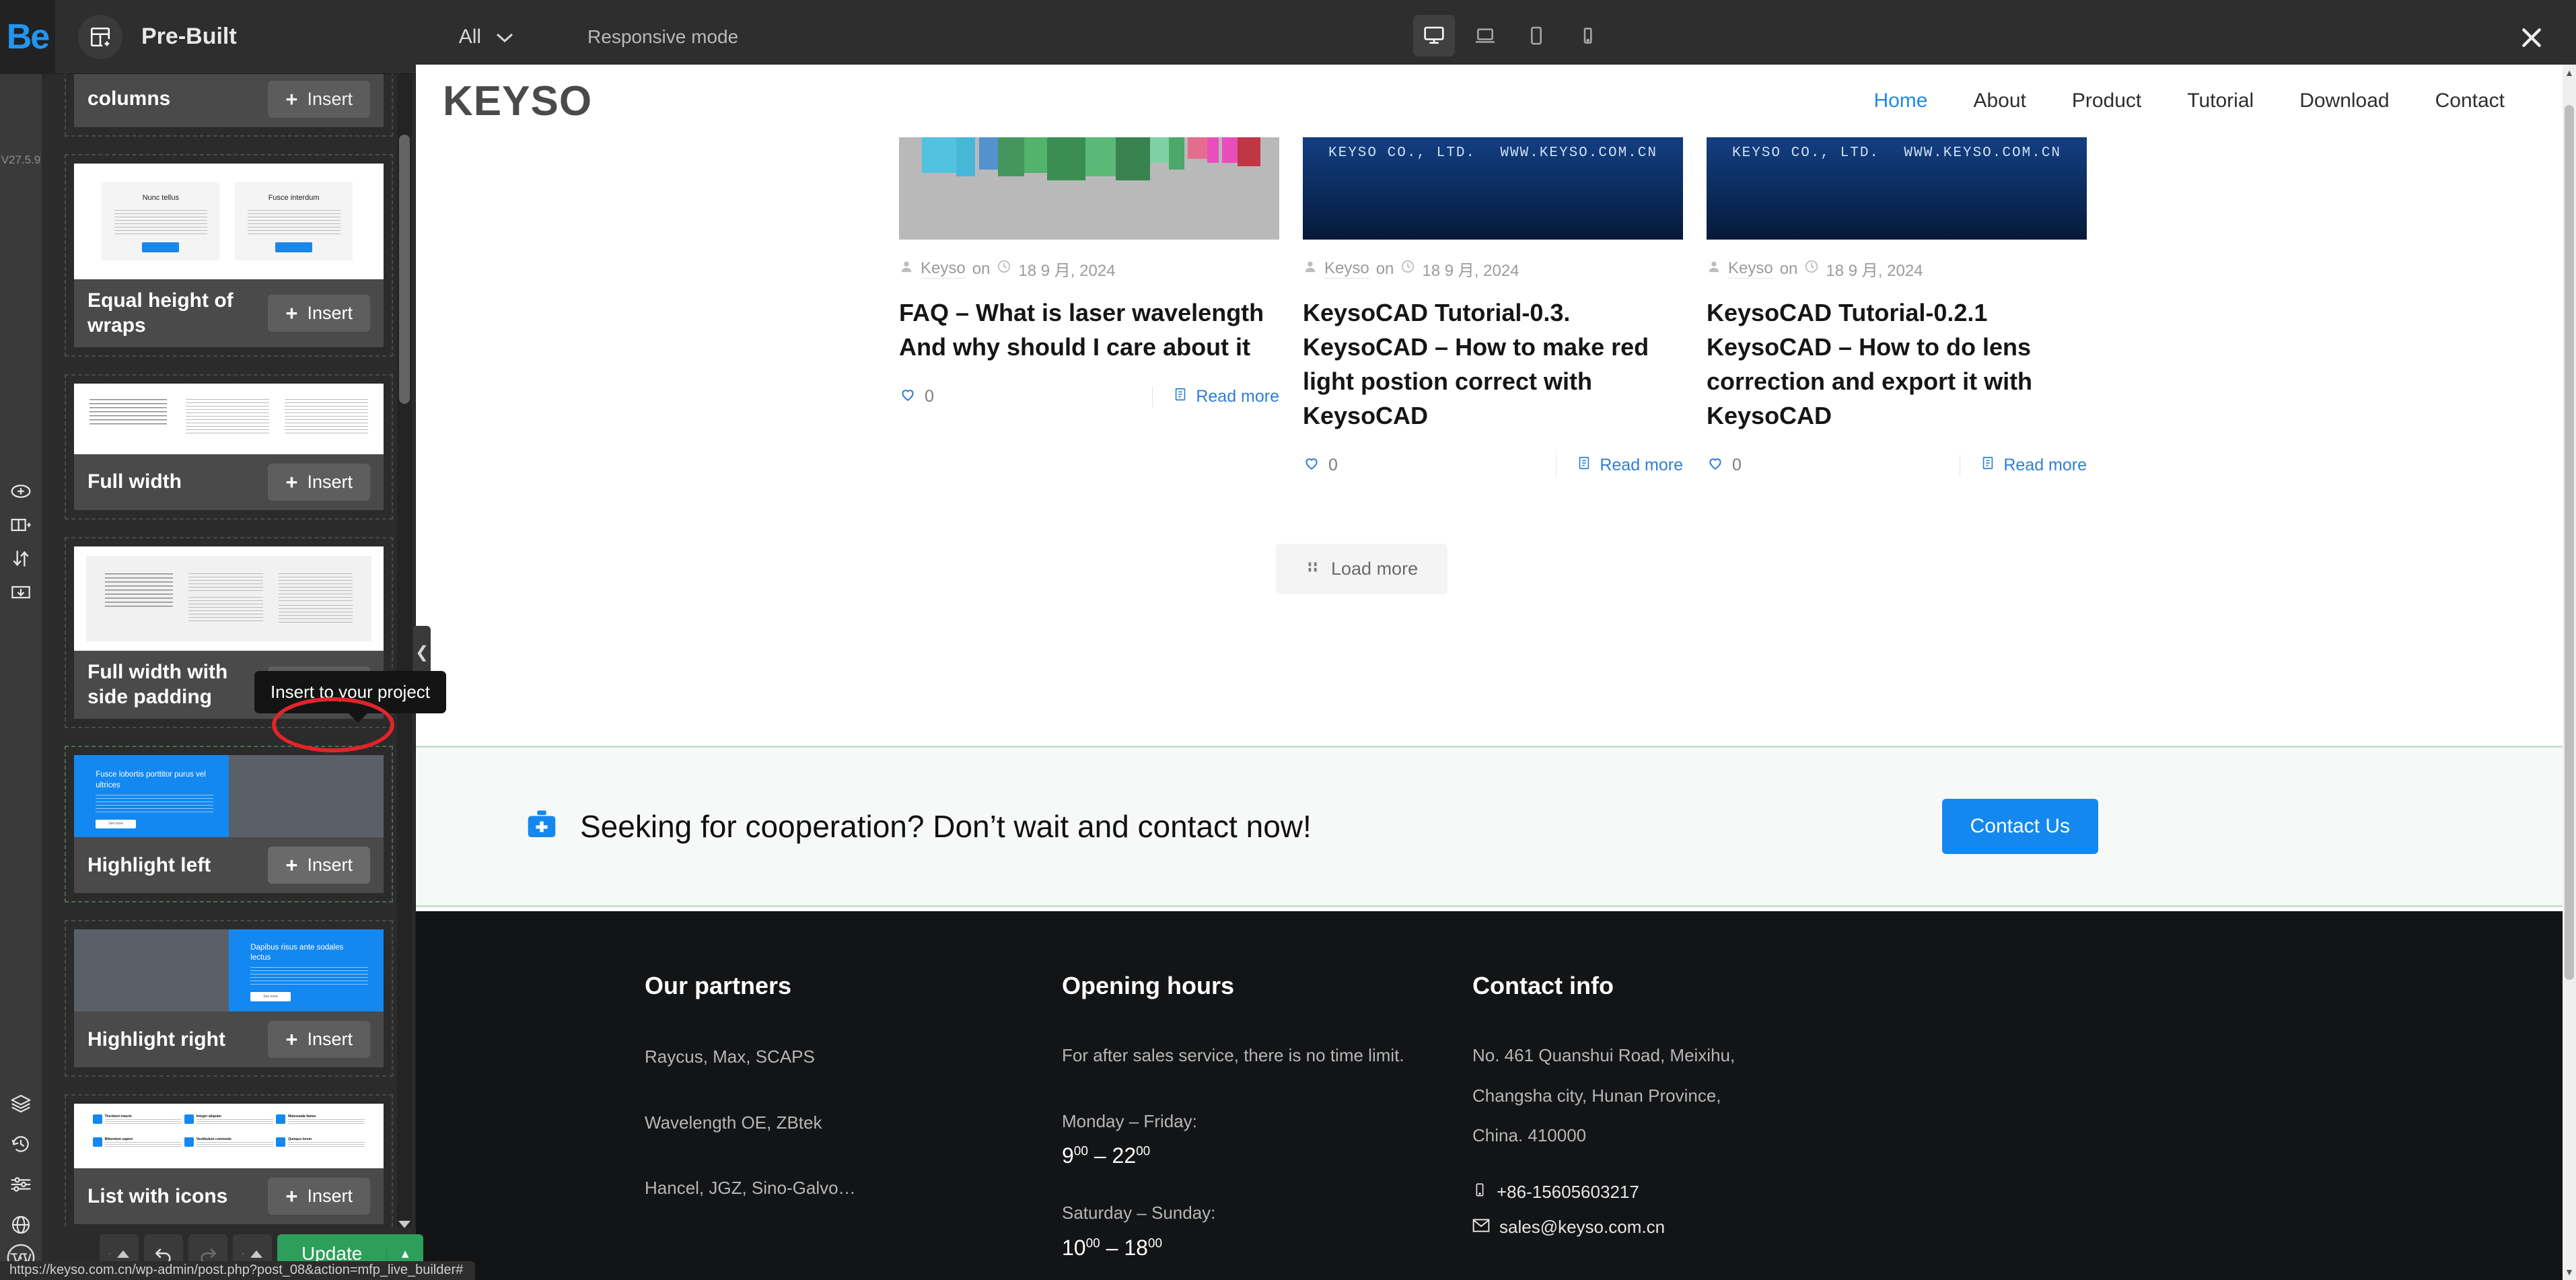  I want to click on contact-us-button: Contact Us, so click(2019, 826).